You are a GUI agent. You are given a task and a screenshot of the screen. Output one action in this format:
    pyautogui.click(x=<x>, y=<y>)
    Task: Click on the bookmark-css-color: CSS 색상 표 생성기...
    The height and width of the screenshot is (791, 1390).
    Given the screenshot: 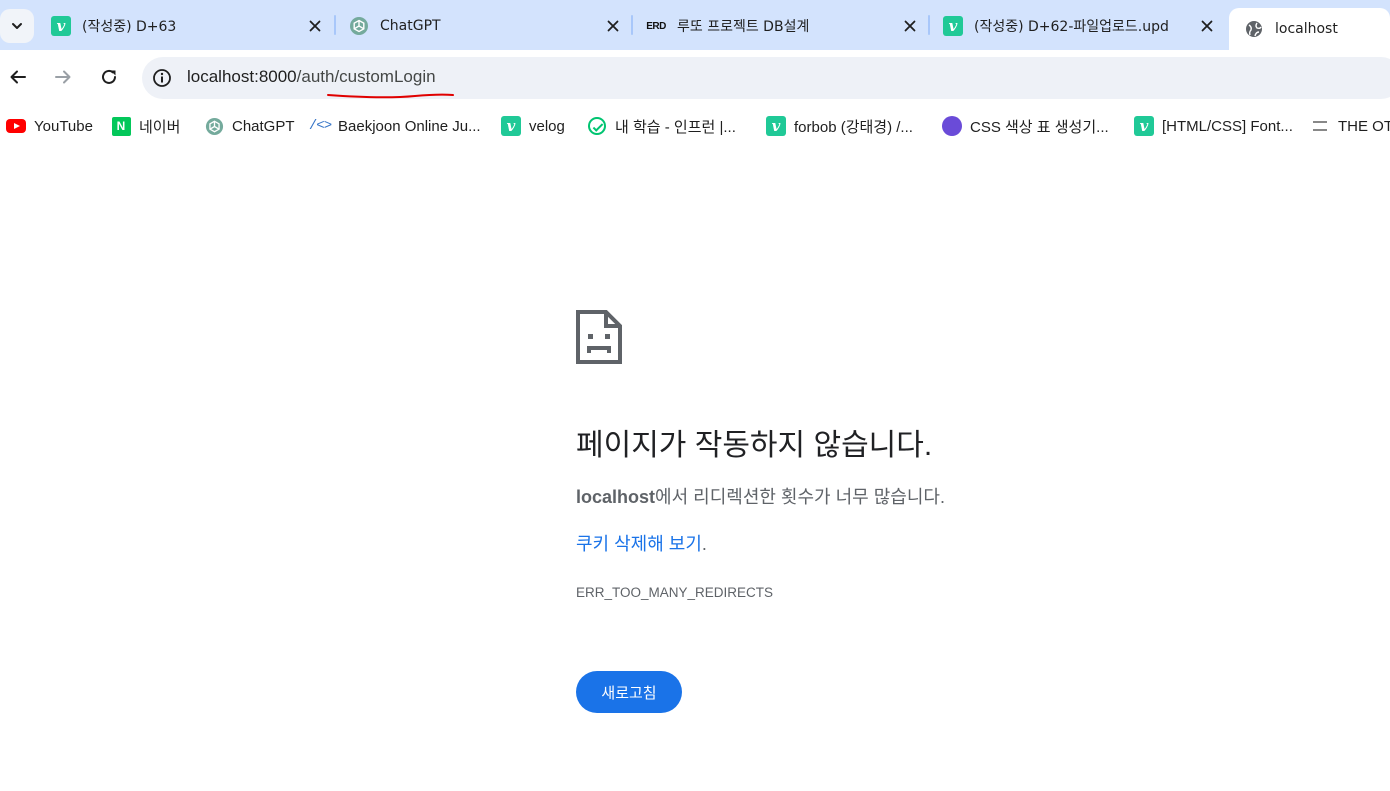 What is the action you would take?
    pyautogui.click(x=1025, y=126)
    